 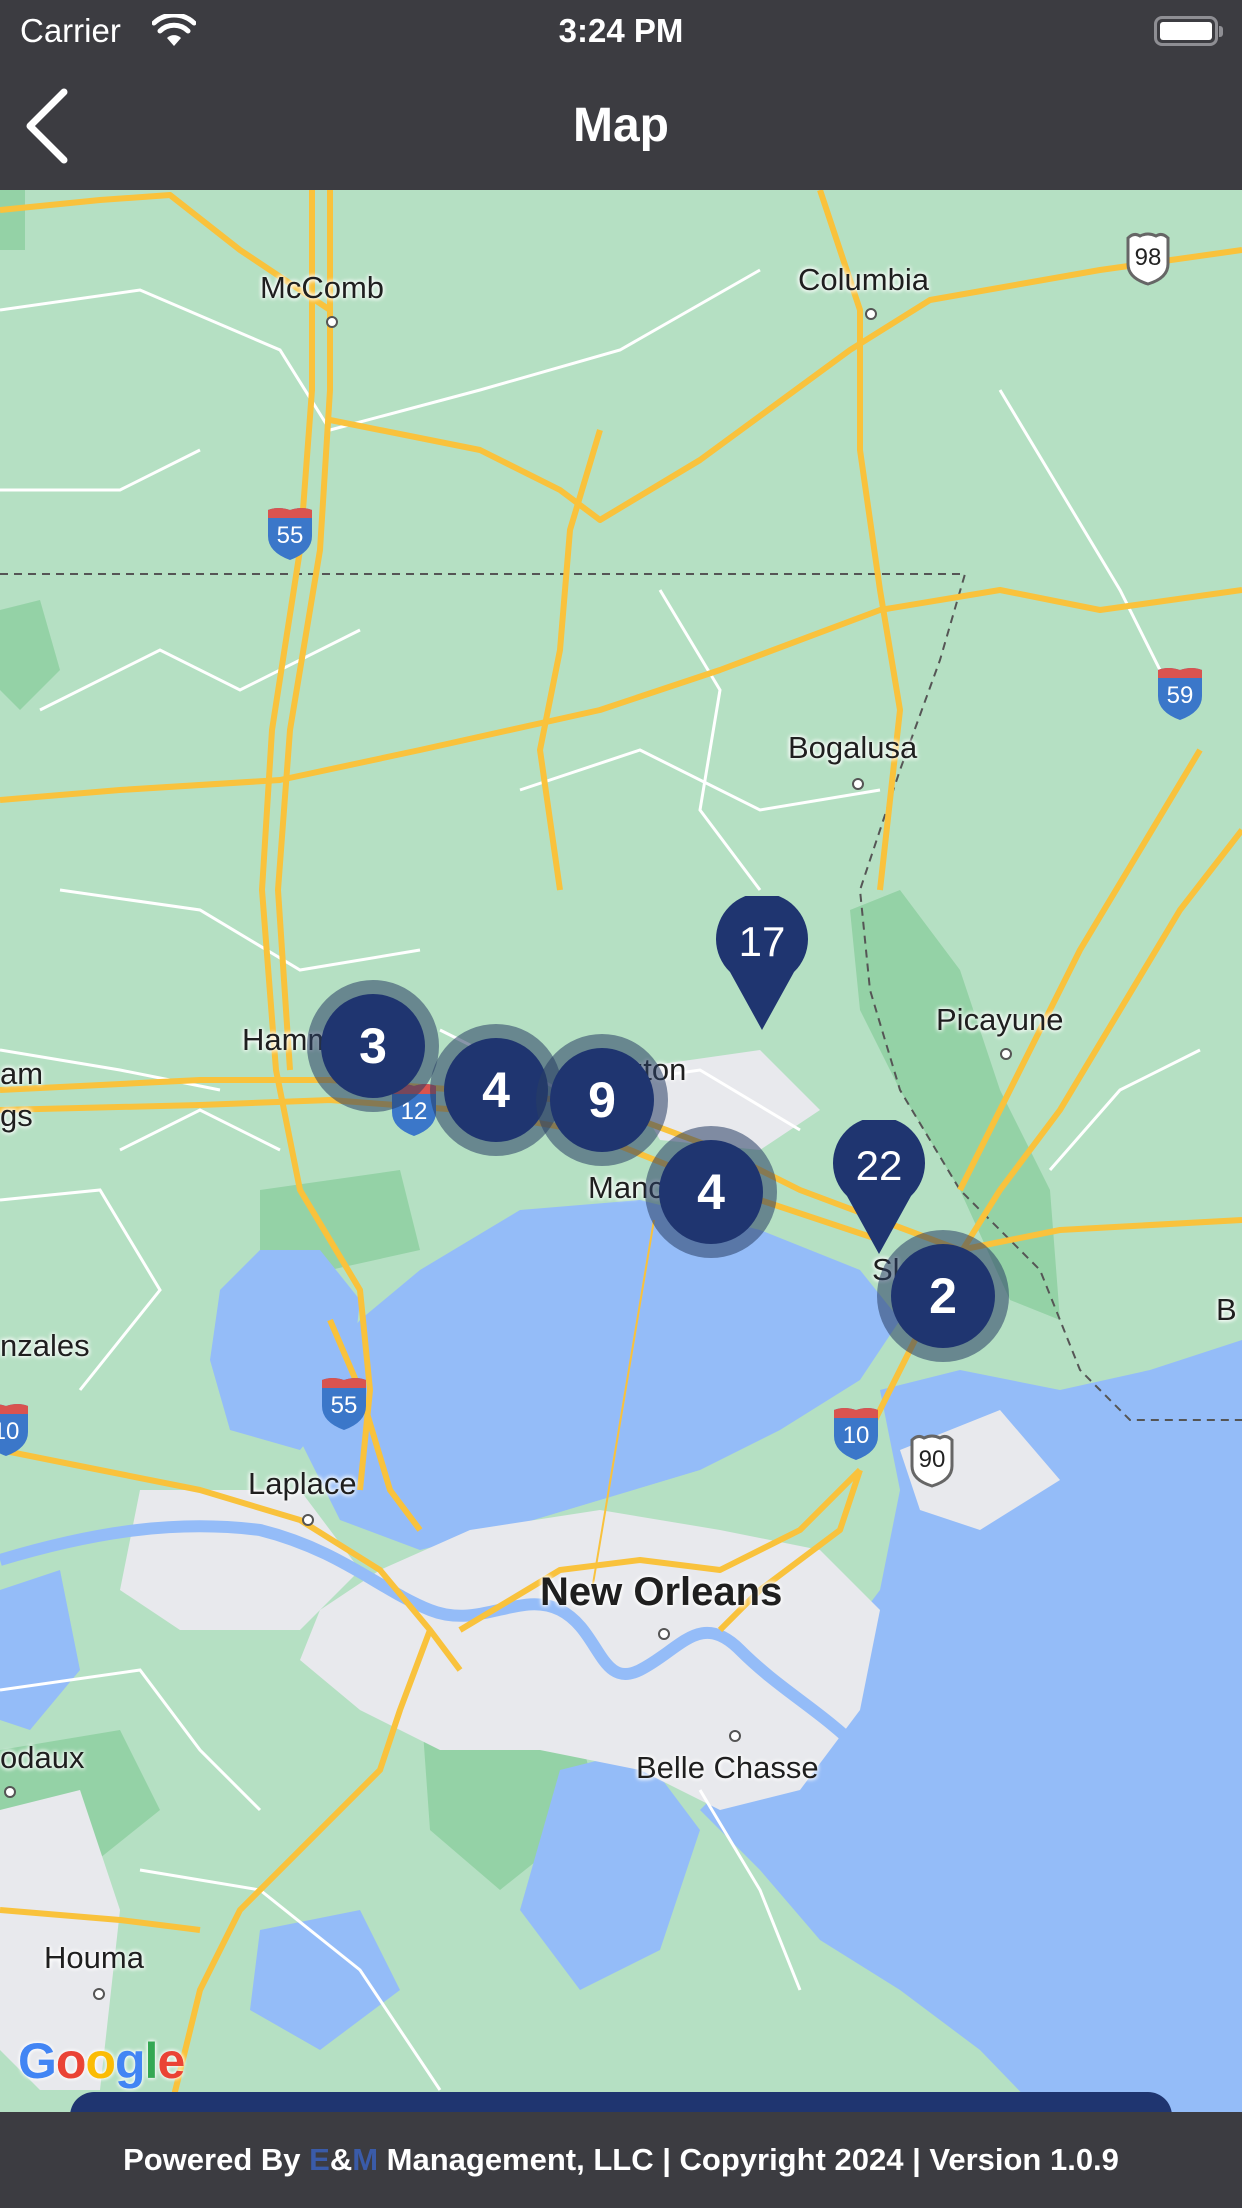 I want to click on map-label-belle-chasse: Belle Chasse, so click(x=727, y=1767).